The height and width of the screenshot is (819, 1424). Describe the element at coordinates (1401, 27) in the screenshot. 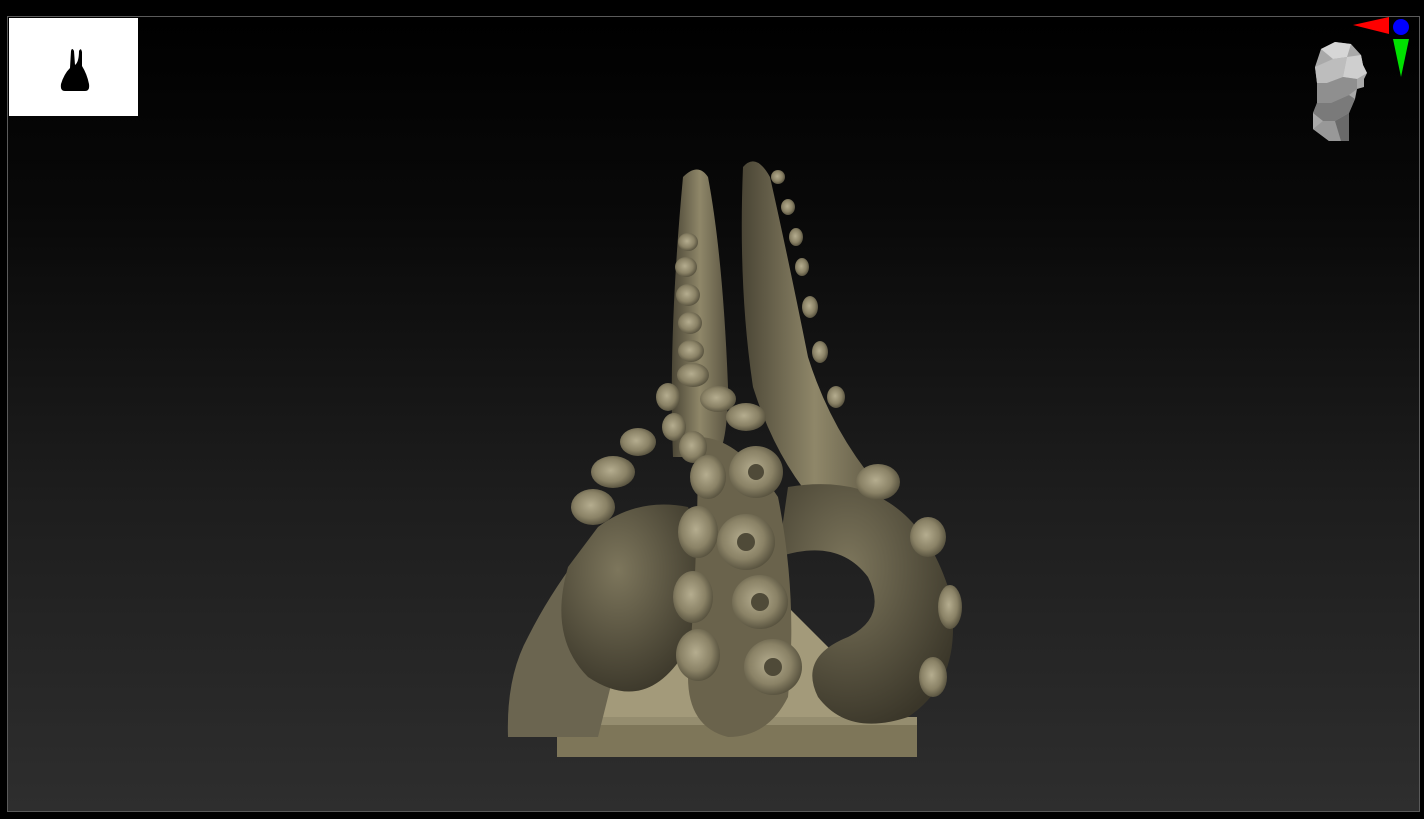

I see `z-axis-dot` at that location.